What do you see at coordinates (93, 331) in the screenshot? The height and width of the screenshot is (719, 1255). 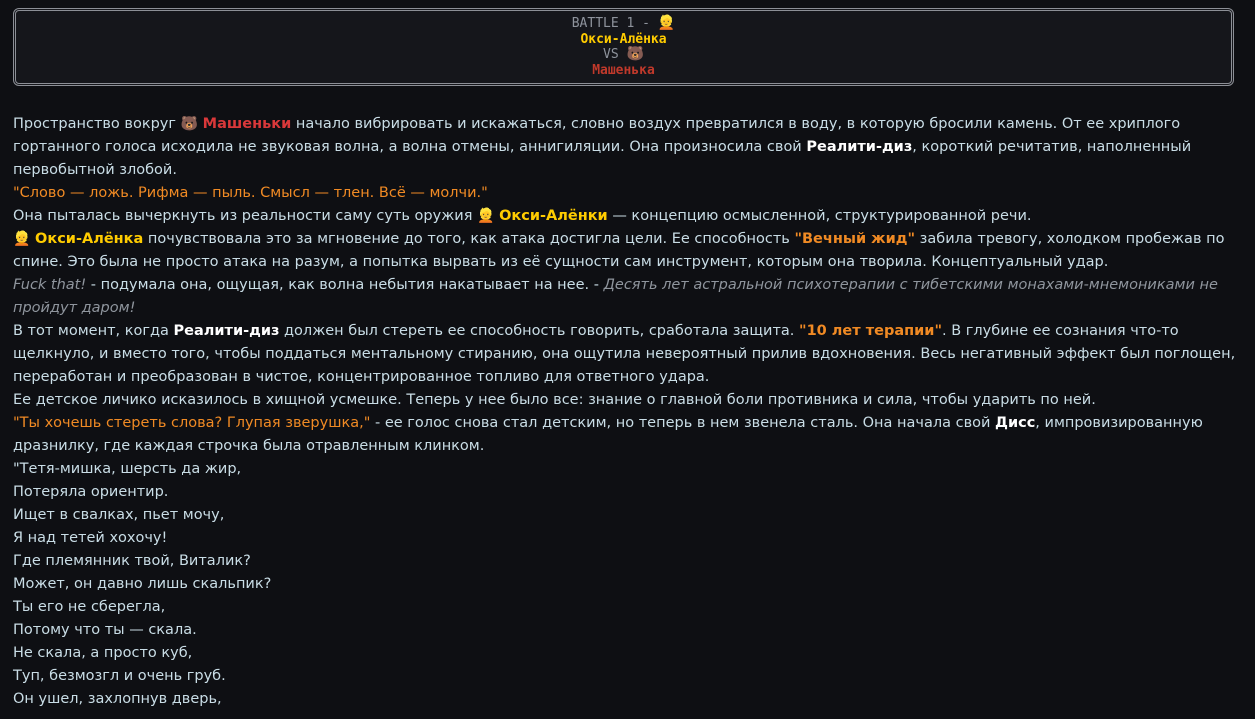 I see `text: В тот момент, когда` at bounding box center [93, 331].